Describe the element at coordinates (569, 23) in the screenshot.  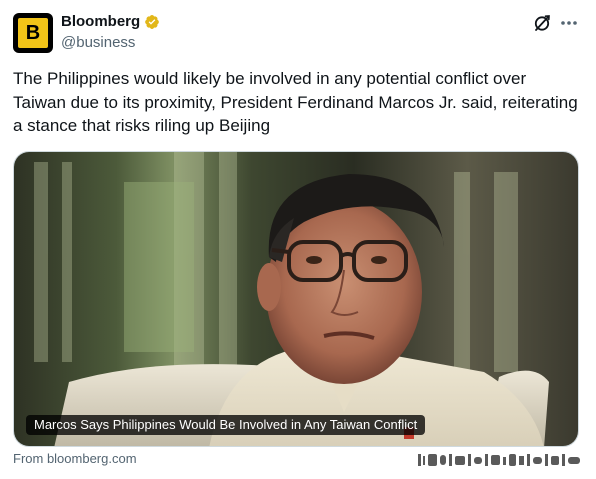
I see `more-options-icon` at that location.